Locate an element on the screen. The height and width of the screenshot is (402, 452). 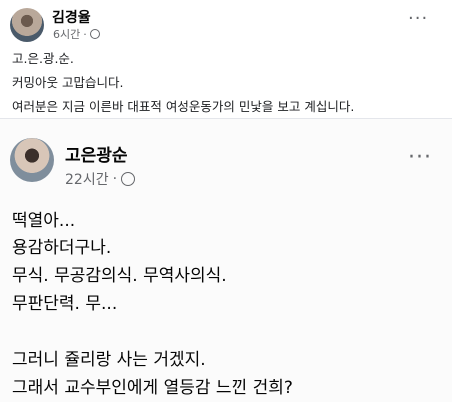
shared-text-line: 용감하더구나. is located at coordinates (62, 248).